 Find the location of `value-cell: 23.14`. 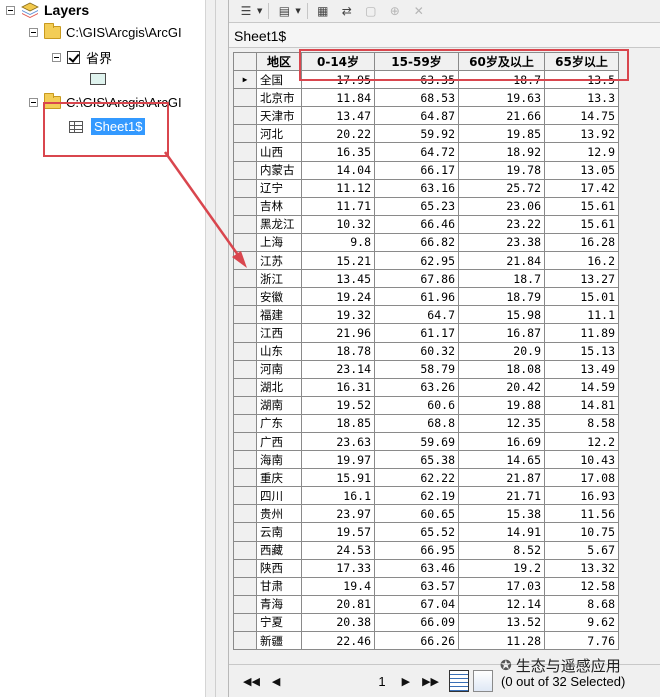

value-cell: 23.14 is located at coordinates (338, 369).